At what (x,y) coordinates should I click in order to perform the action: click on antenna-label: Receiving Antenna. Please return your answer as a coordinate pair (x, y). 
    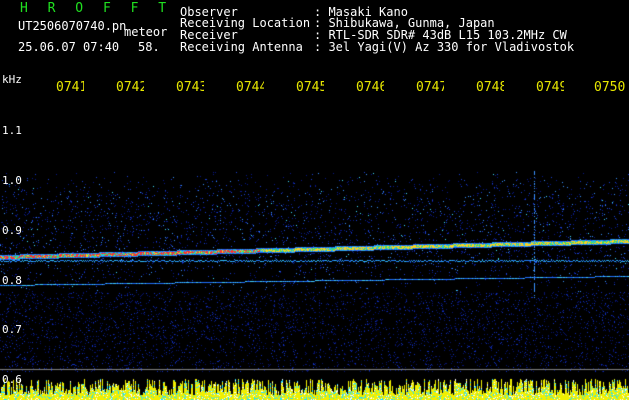
    Looking at the image, I should click on (241, 47).